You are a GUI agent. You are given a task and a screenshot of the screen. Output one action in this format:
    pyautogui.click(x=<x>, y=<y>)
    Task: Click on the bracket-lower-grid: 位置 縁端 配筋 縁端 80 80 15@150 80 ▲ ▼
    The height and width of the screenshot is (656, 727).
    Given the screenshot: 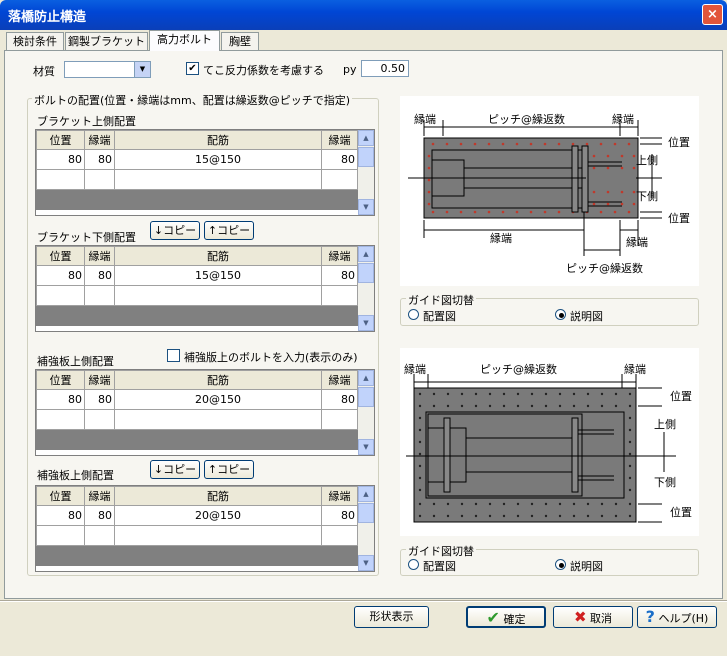 What is the action you would take?
    pyautogui.click(x=205, y=288)
    